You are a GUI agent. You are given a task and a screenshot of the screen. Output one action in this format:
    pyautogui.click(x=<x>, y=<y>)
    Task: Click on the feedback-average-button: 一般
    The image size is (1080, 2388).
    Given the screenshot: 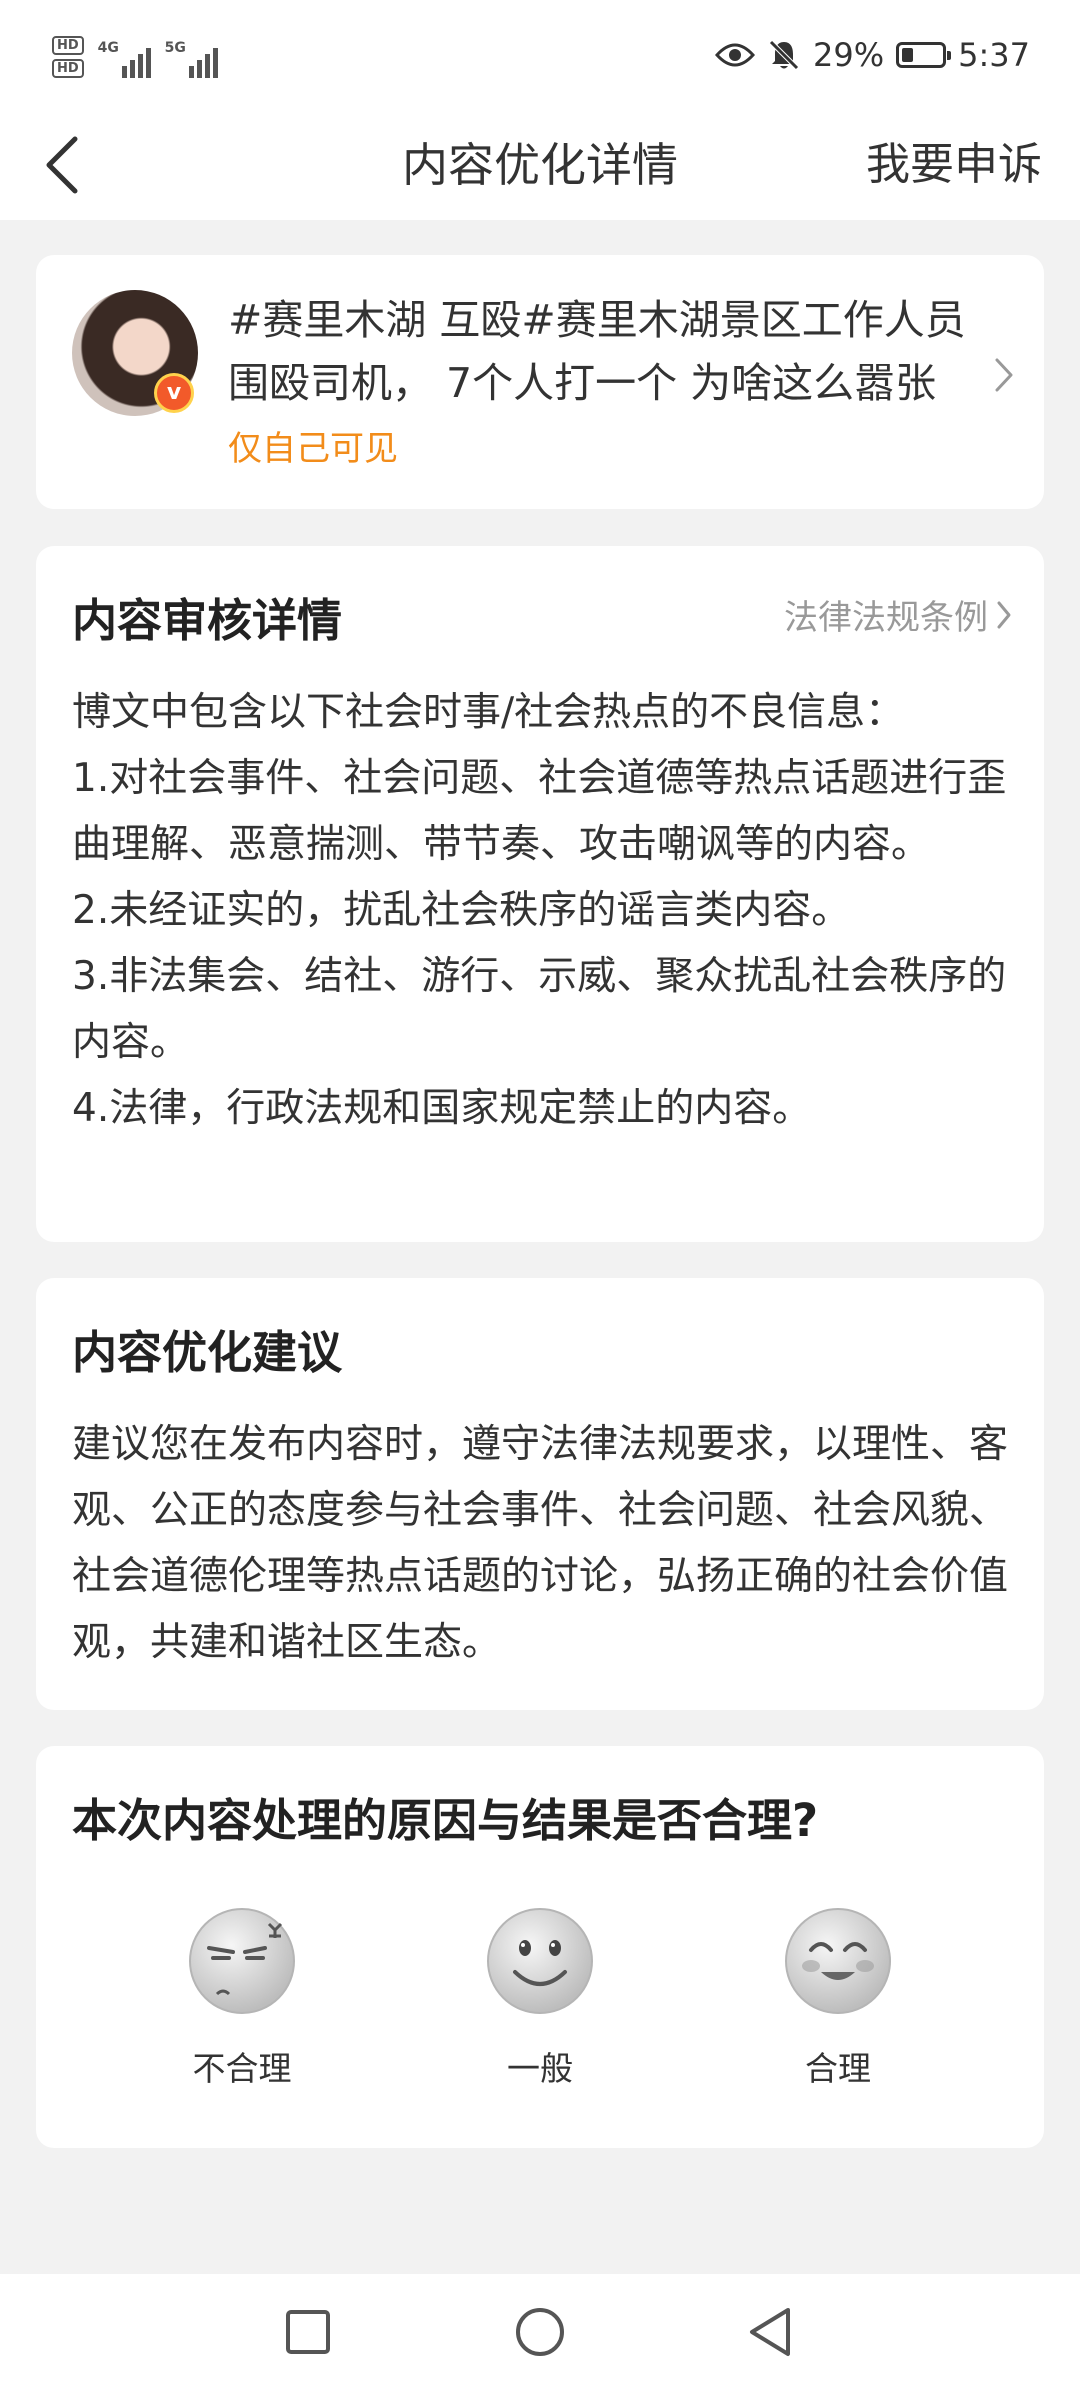 What is the action you would take?
    pyautogui.click(x=540, y=1998)
    